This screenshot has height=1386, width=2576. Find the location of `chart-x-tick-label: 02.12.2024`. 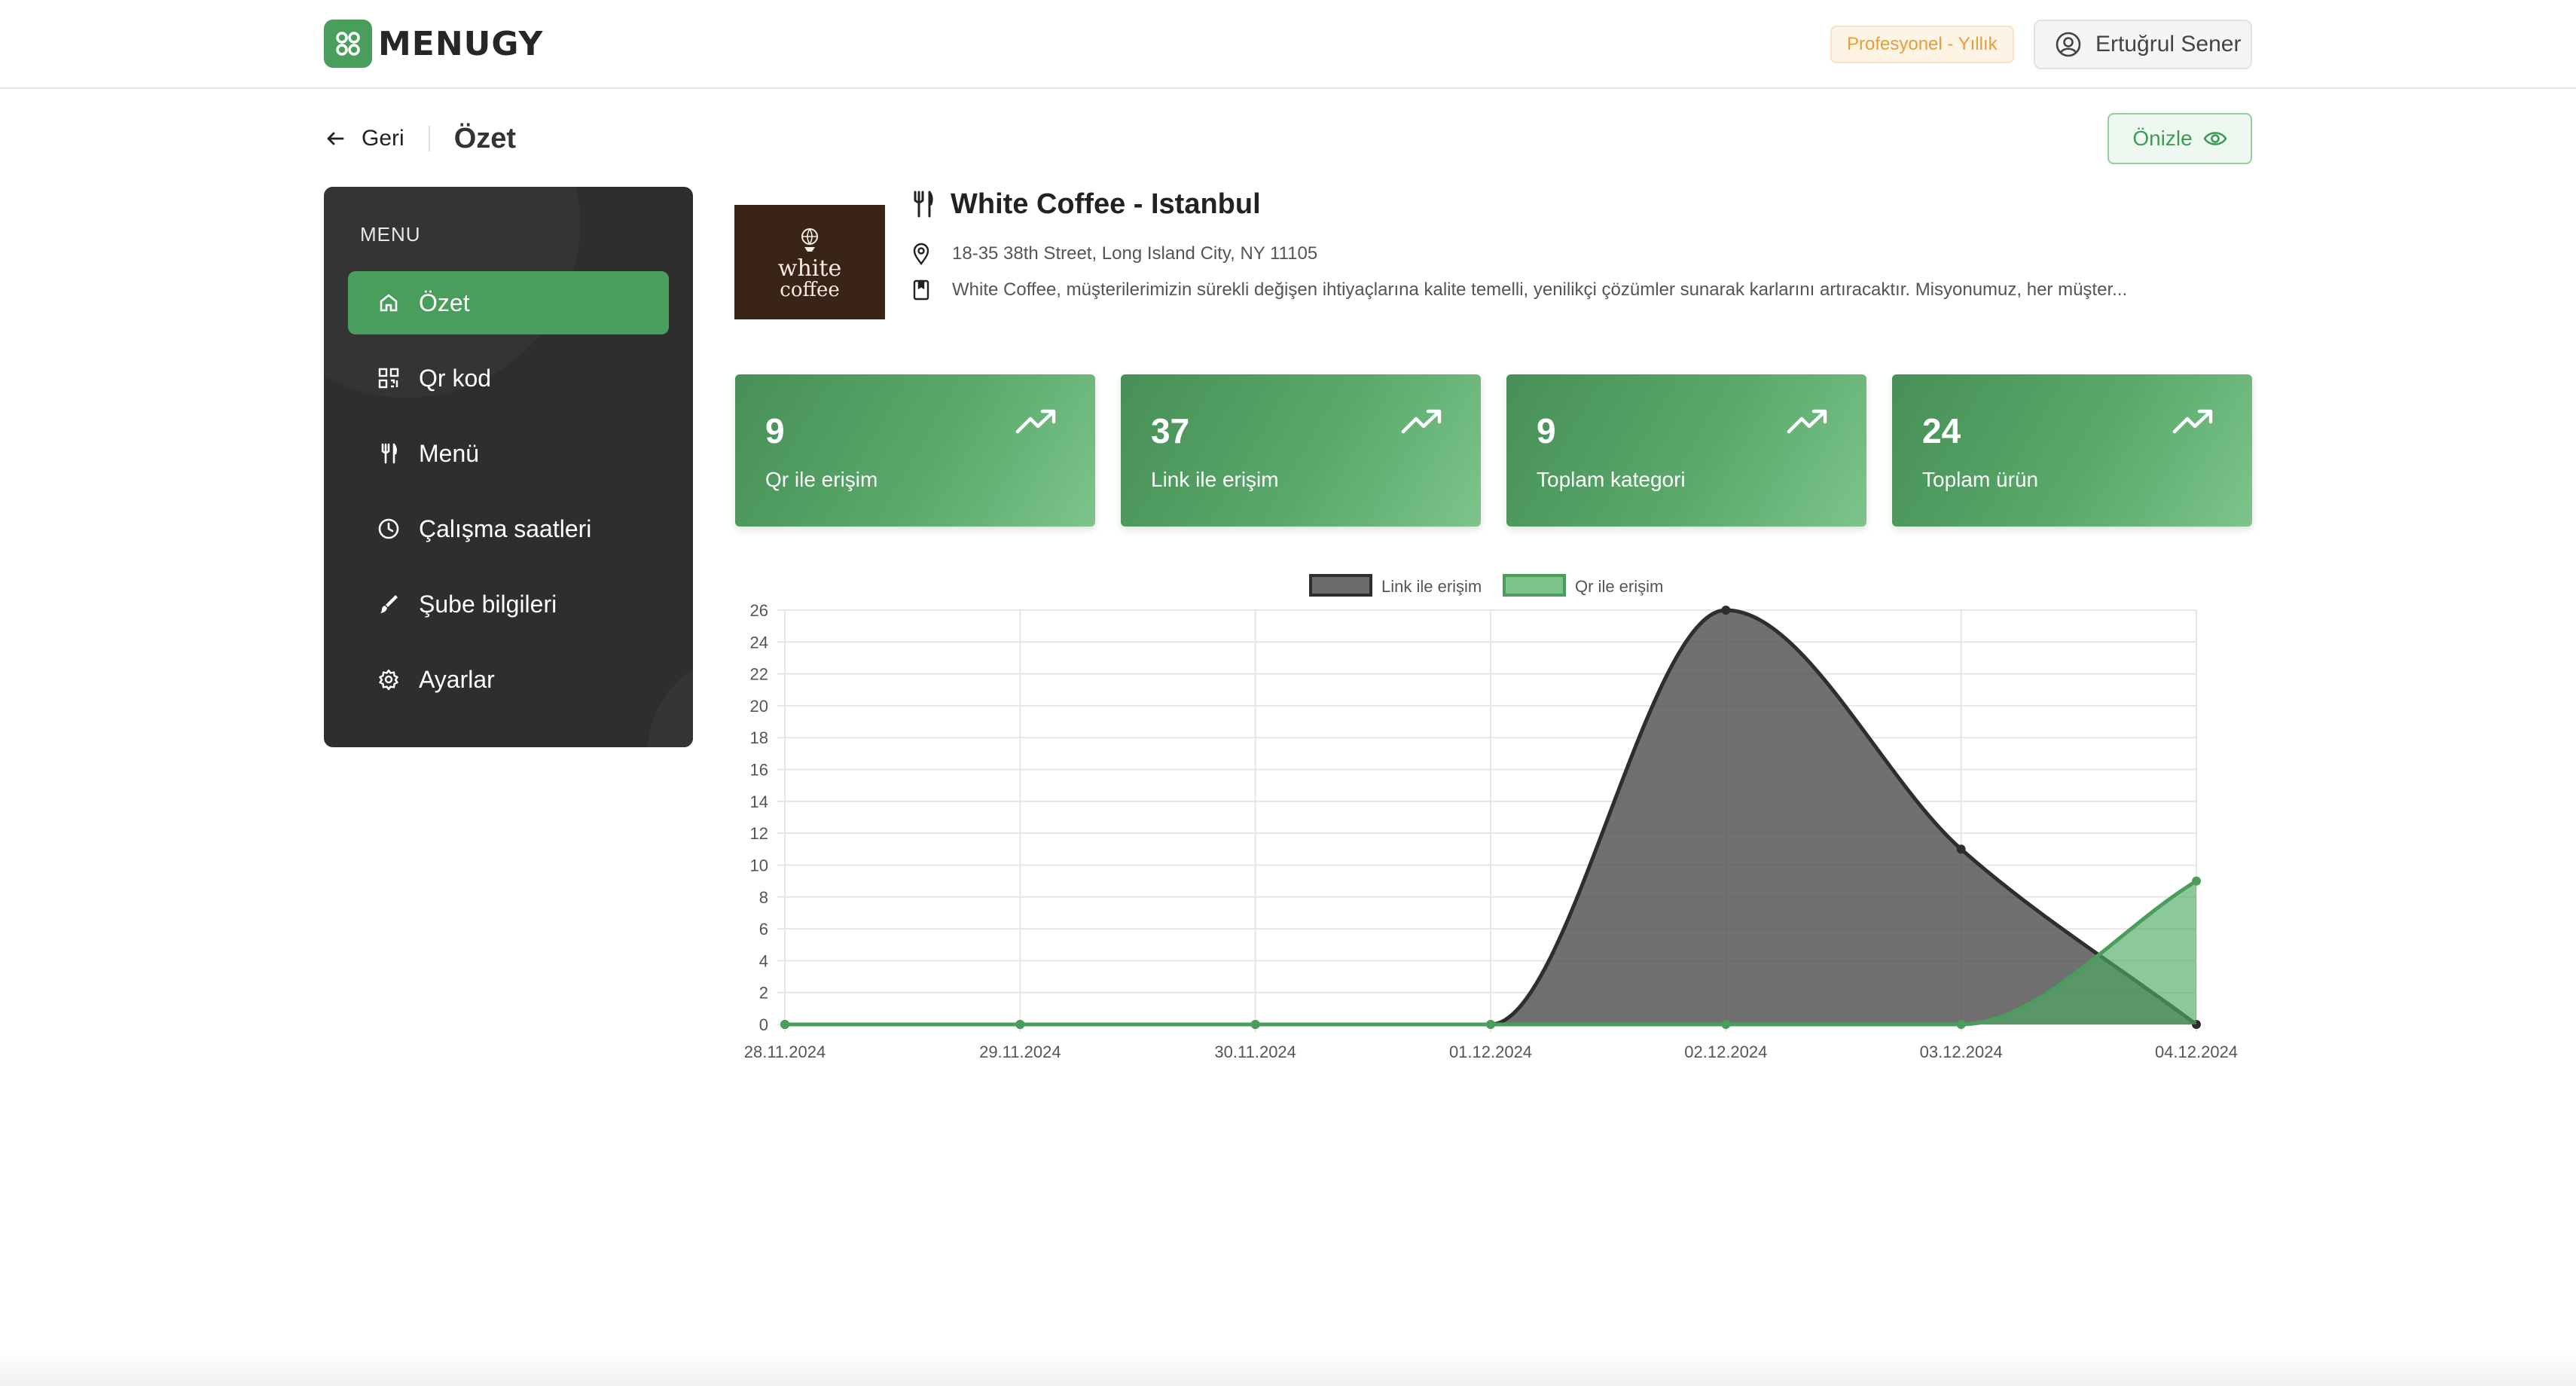

chart-x-tick-label: 02.12.2024 is located at coordinates (1726, 1052).